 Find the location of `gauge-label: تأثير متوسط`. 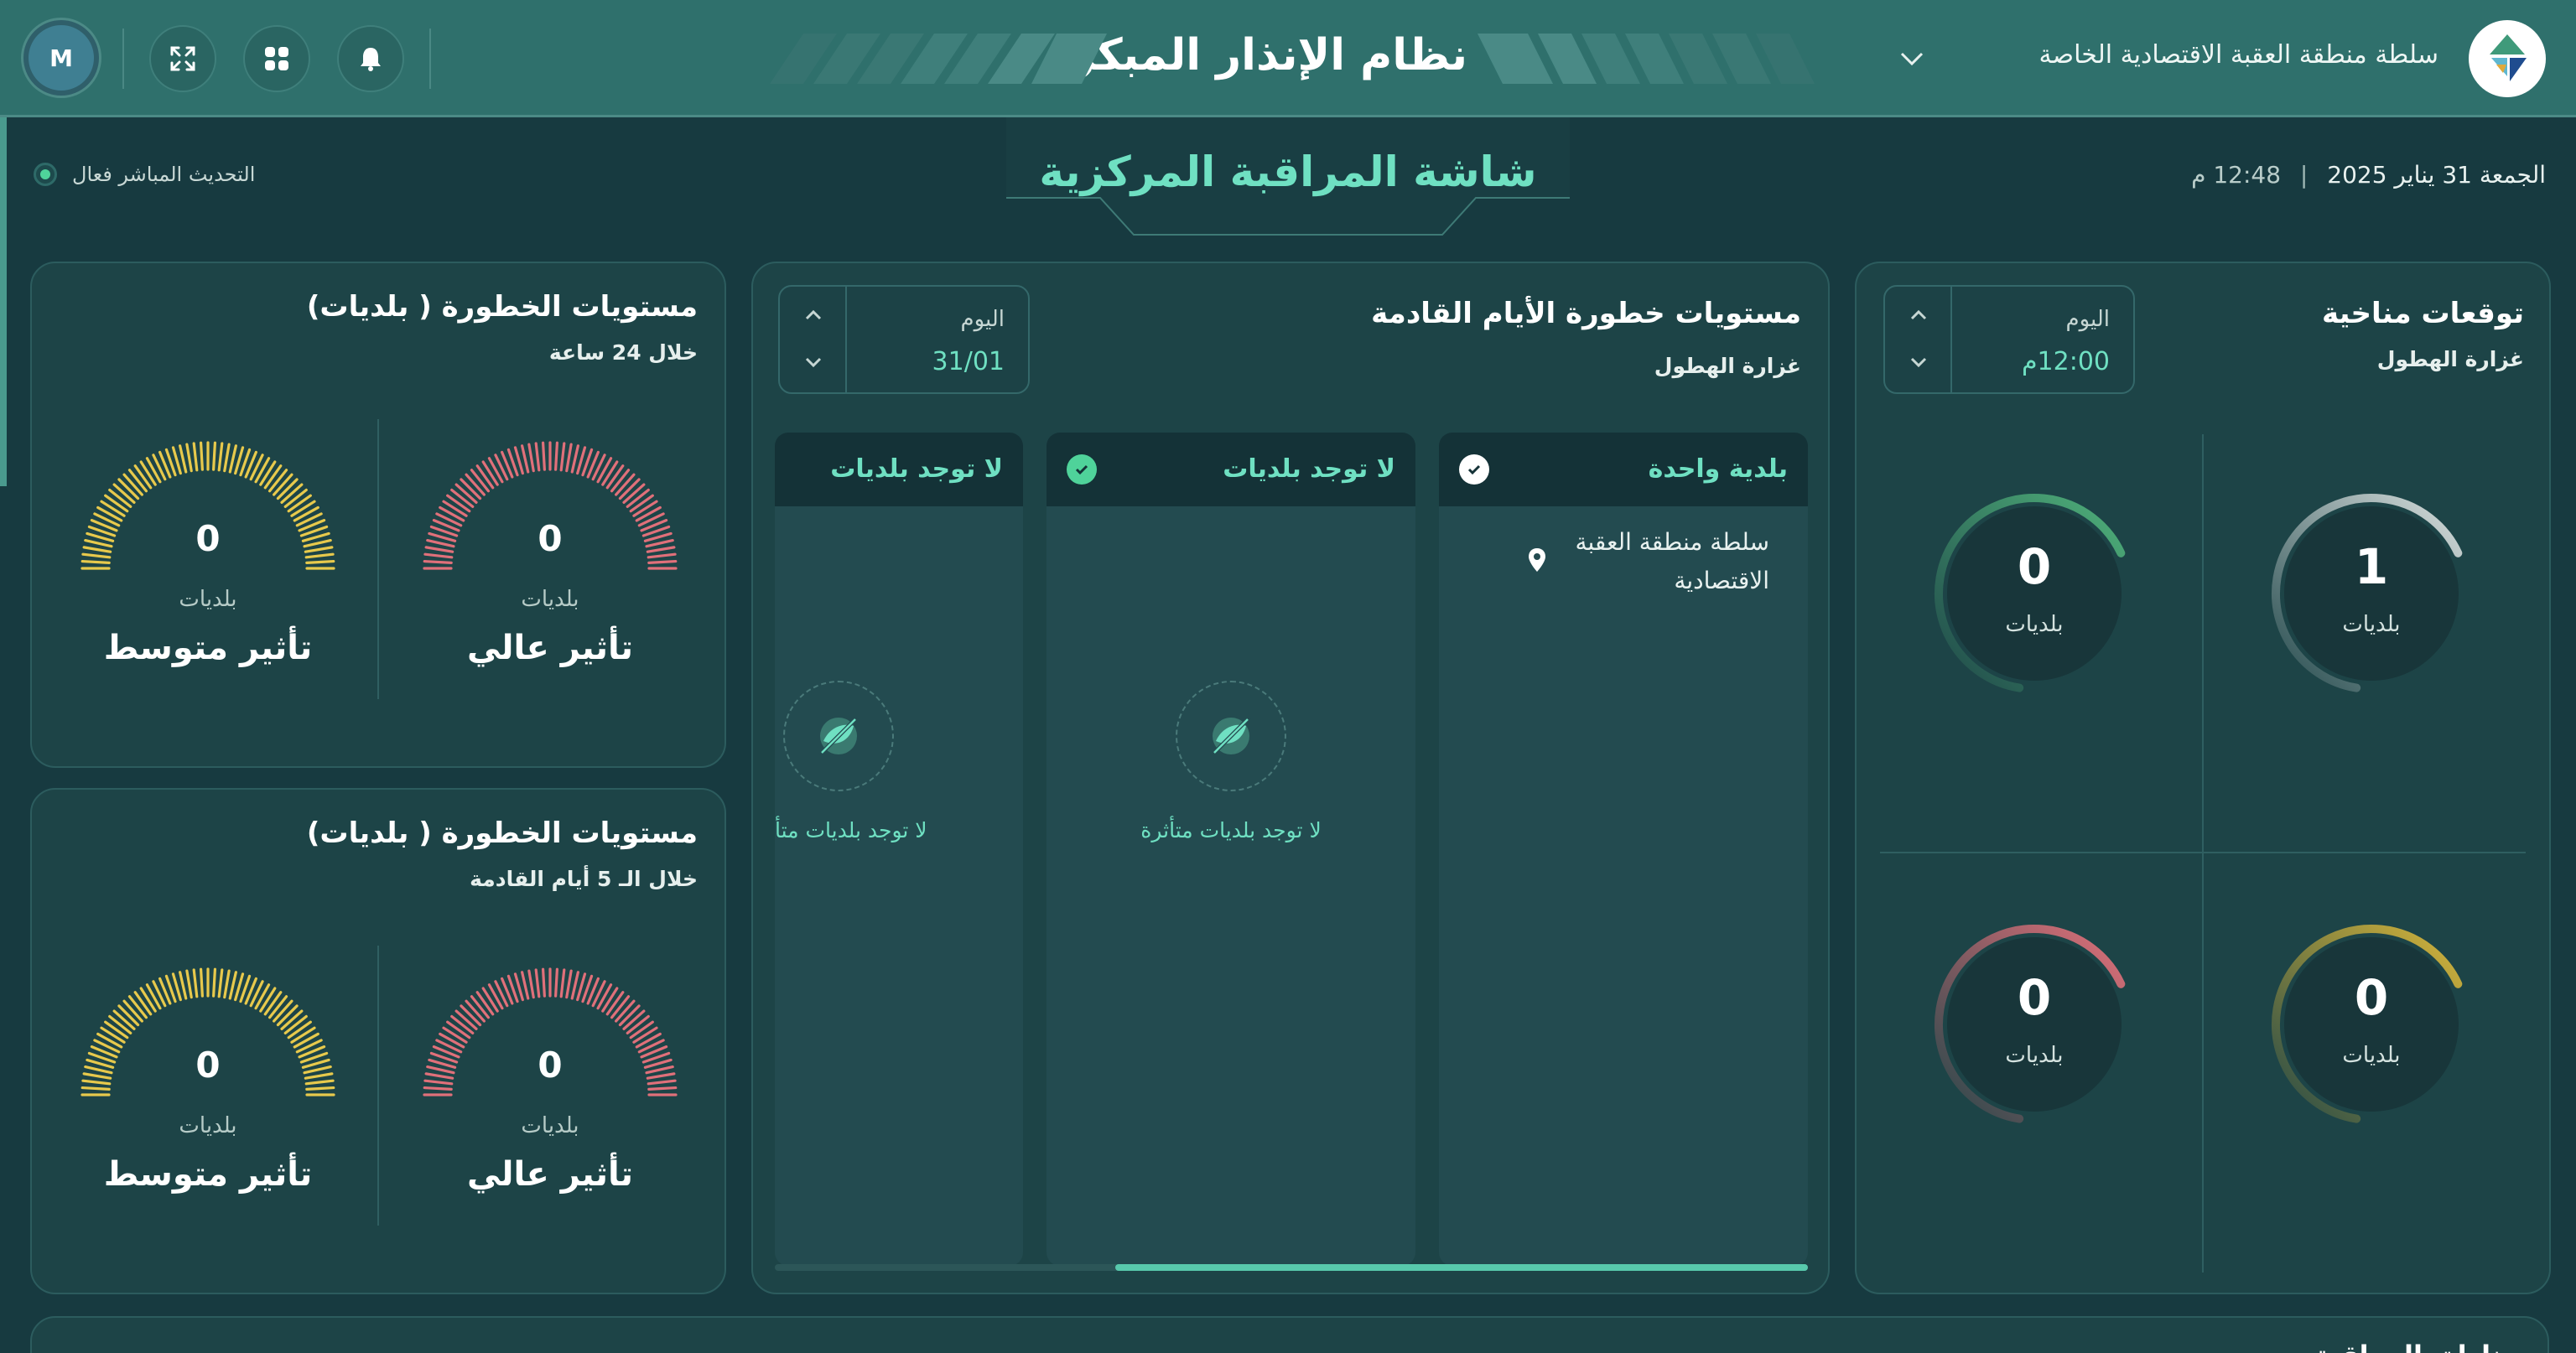

gauge-label: تأثير متوسط is located at coordinates (208, 648).